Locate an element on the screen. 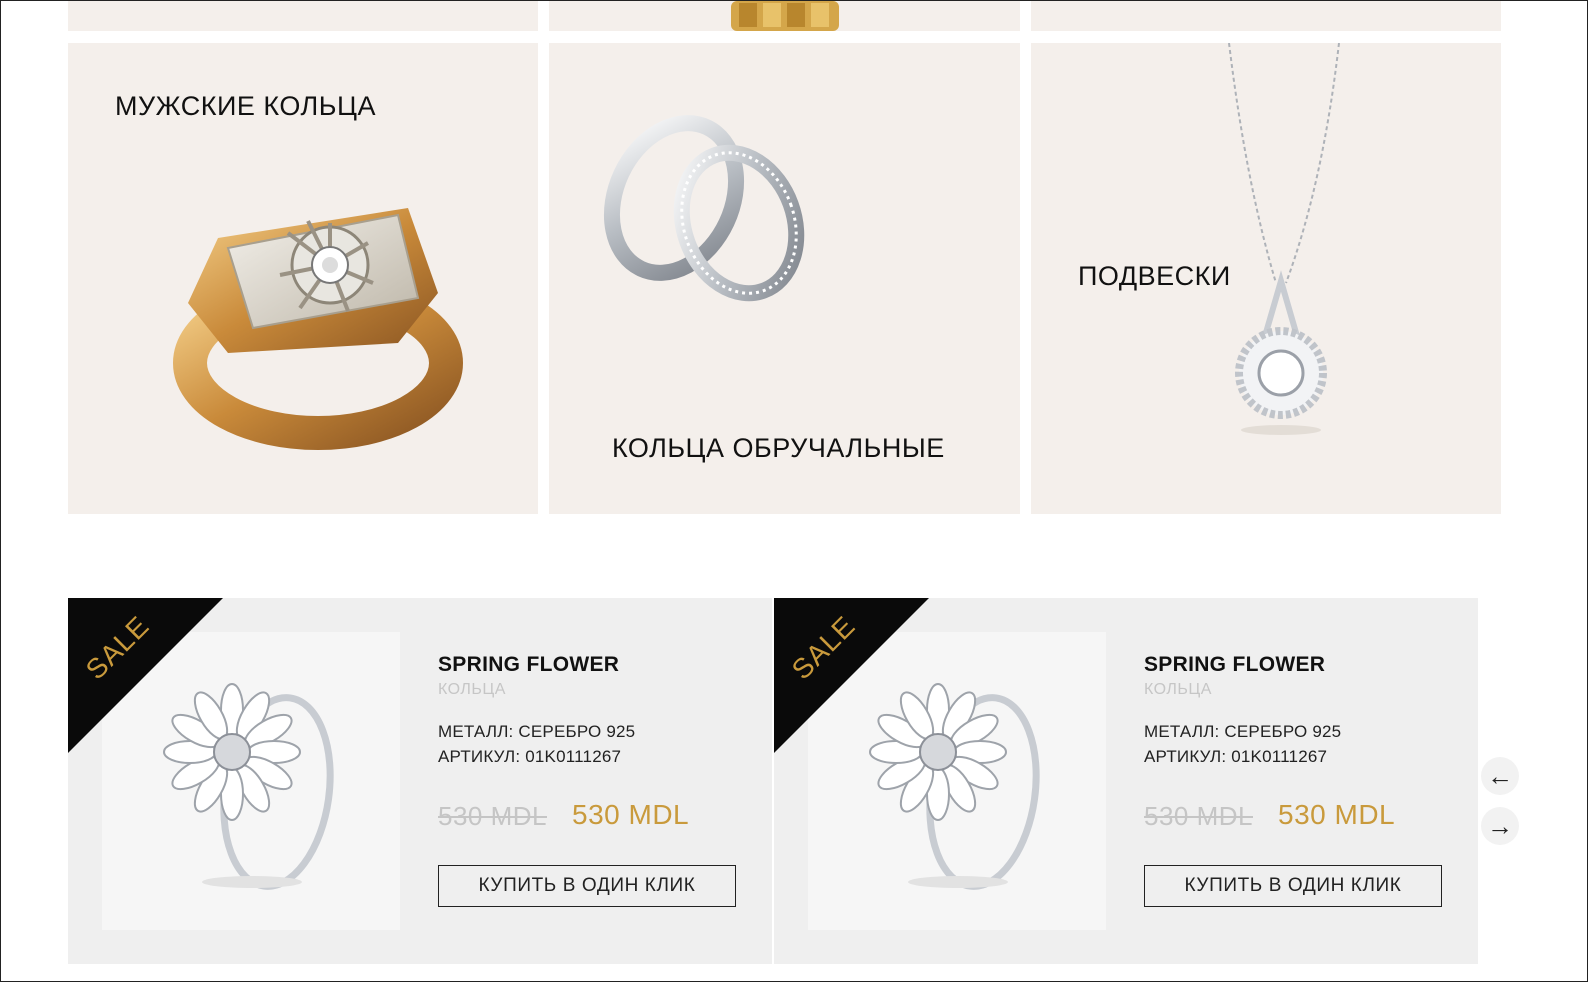 The width and height of the screenshot is (1588, 994). gold-chain-image is located at coordinates (785, 16).